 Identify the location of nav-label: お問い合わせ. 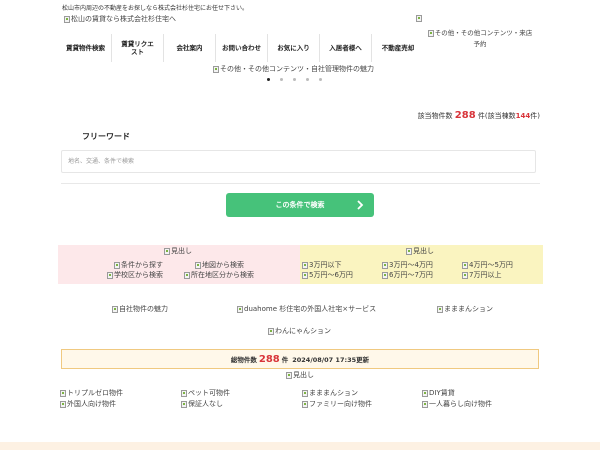
(241, 47).